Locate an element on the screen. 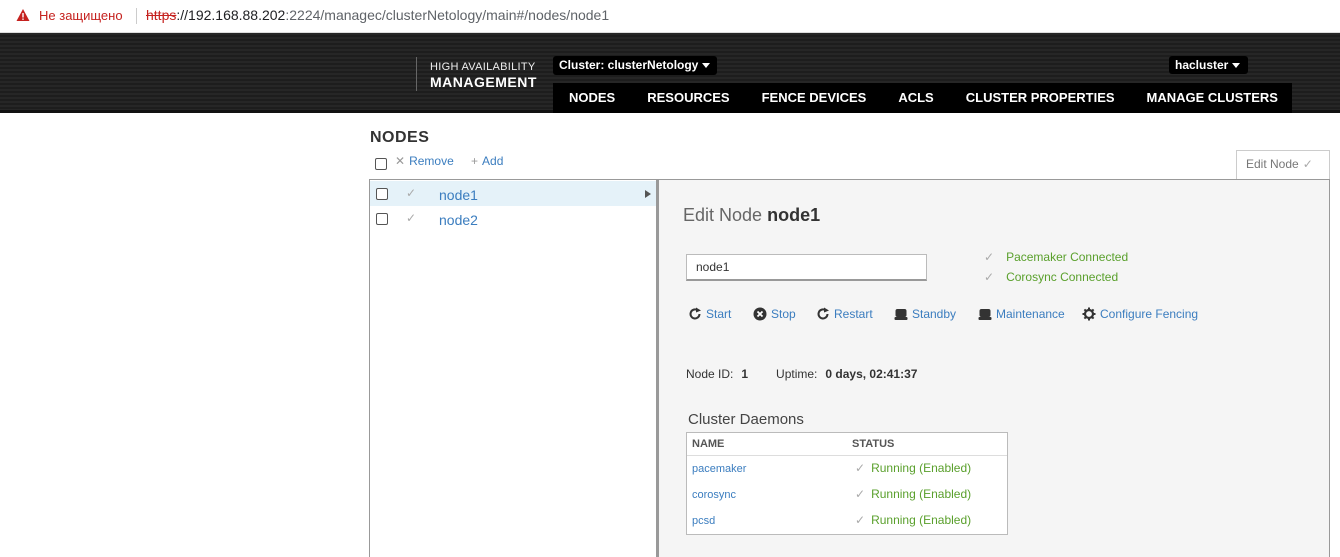  stop-button: Stop is located at coordinates (774, 314).